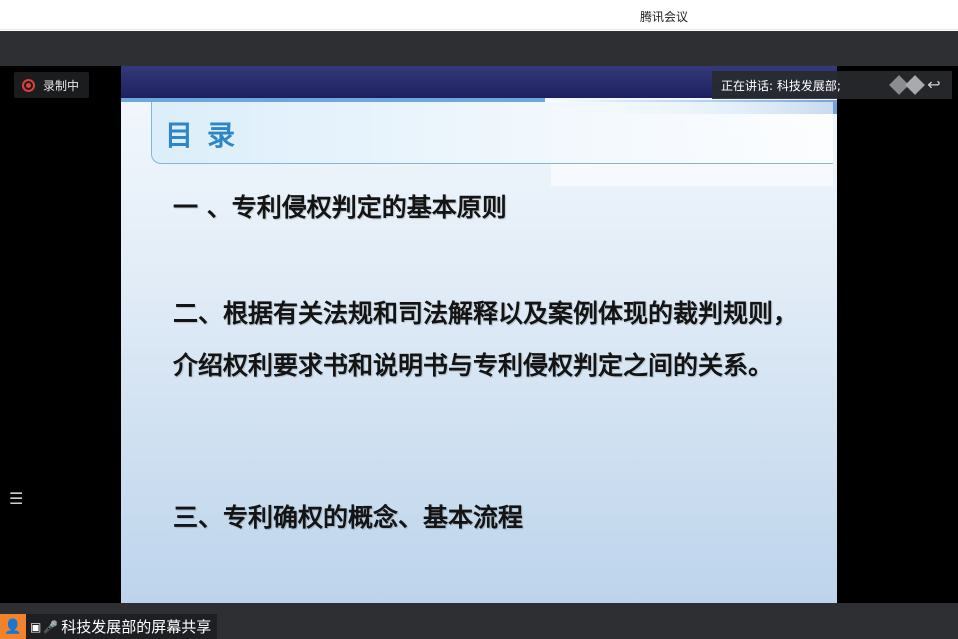 The height and width of the screenshot is (639, 958). Describe the element at coordinates (781, 85) in the screenshot. I see `speaking-label: 正在讲话: 科技发展部;` at that location.